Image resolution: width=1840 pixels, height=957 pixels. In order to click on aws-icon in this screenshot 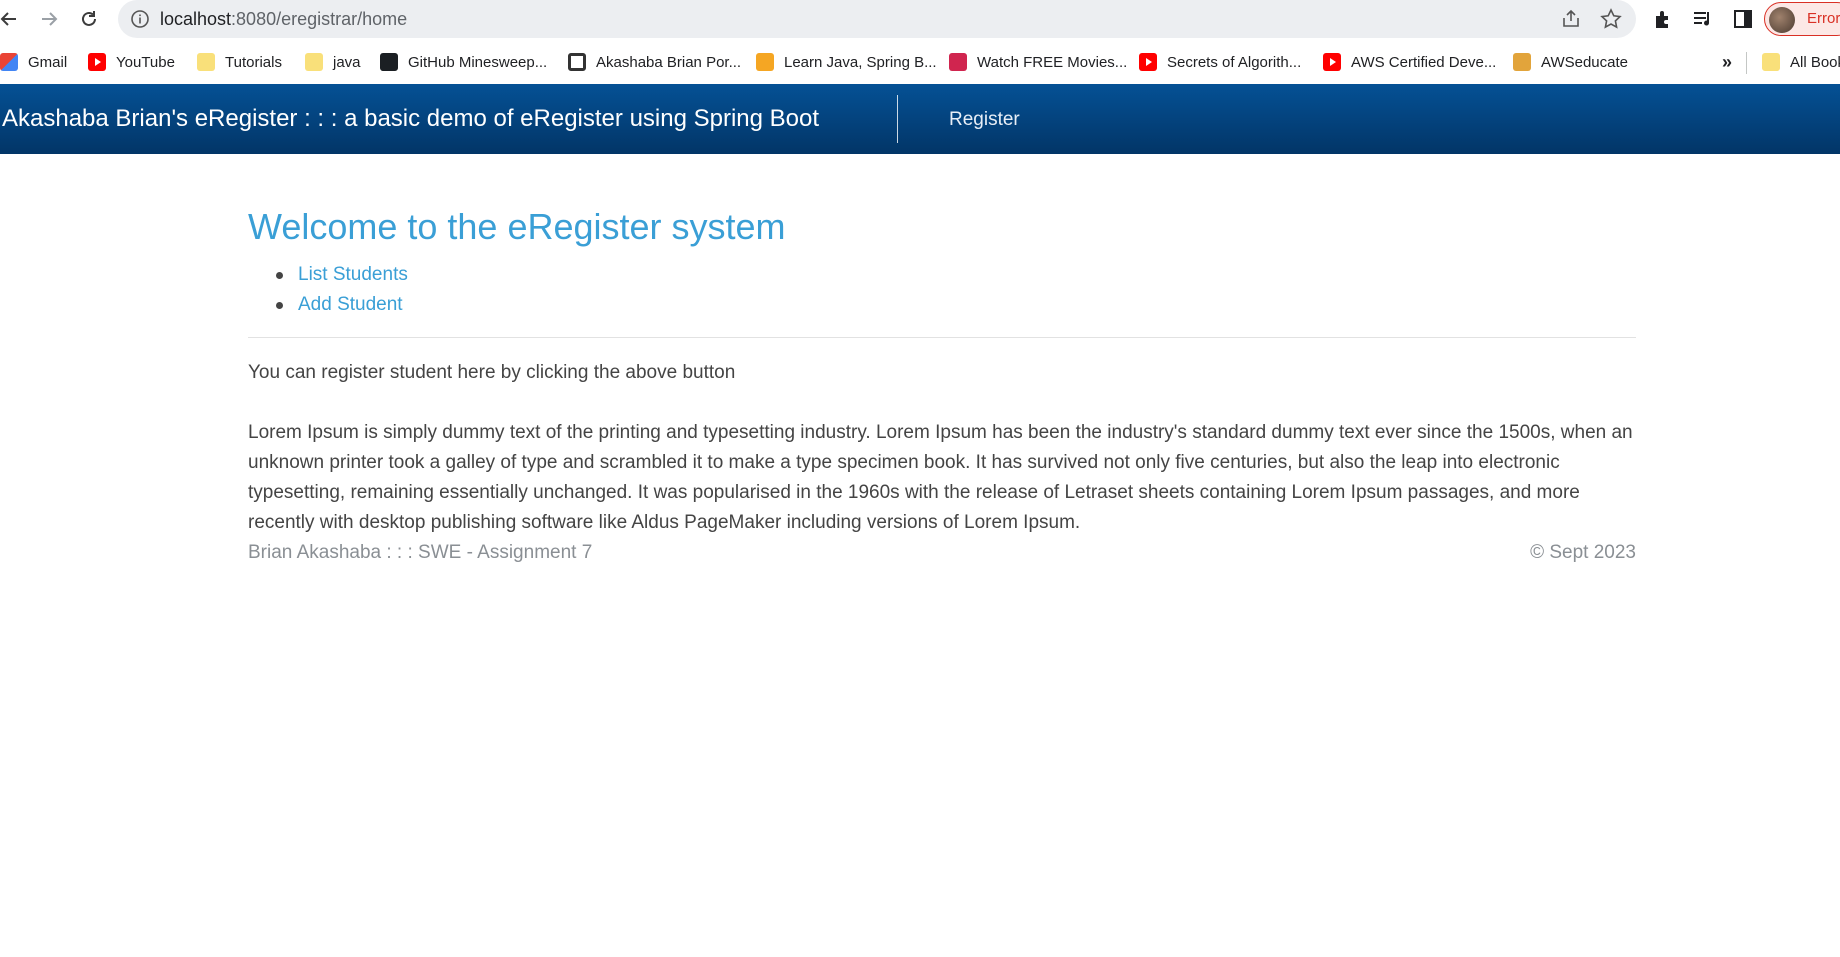, I will do `click(1522, 62)`.